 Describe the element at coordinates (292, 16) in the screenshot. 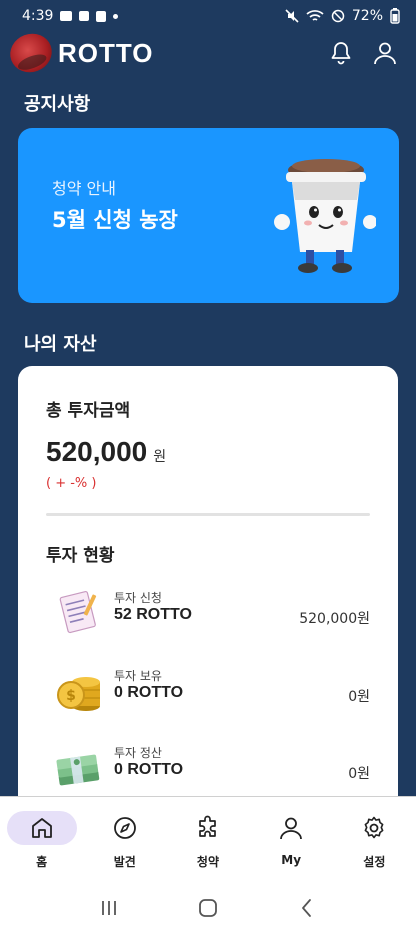

I see `mute-icon` at that location.